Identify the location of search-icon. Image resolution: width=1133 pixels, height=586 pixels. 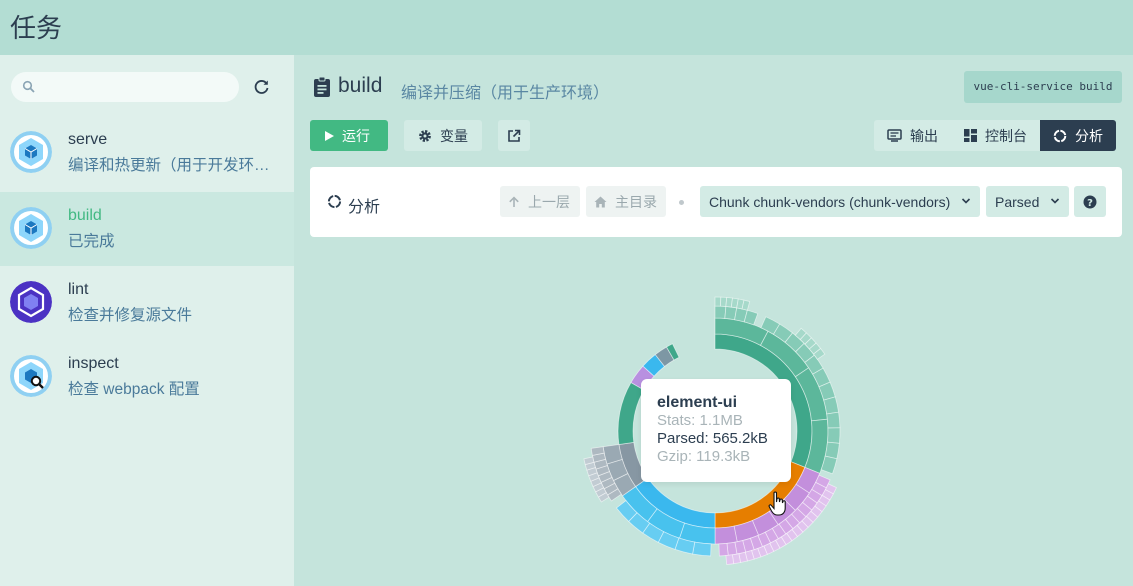
(28, 86).